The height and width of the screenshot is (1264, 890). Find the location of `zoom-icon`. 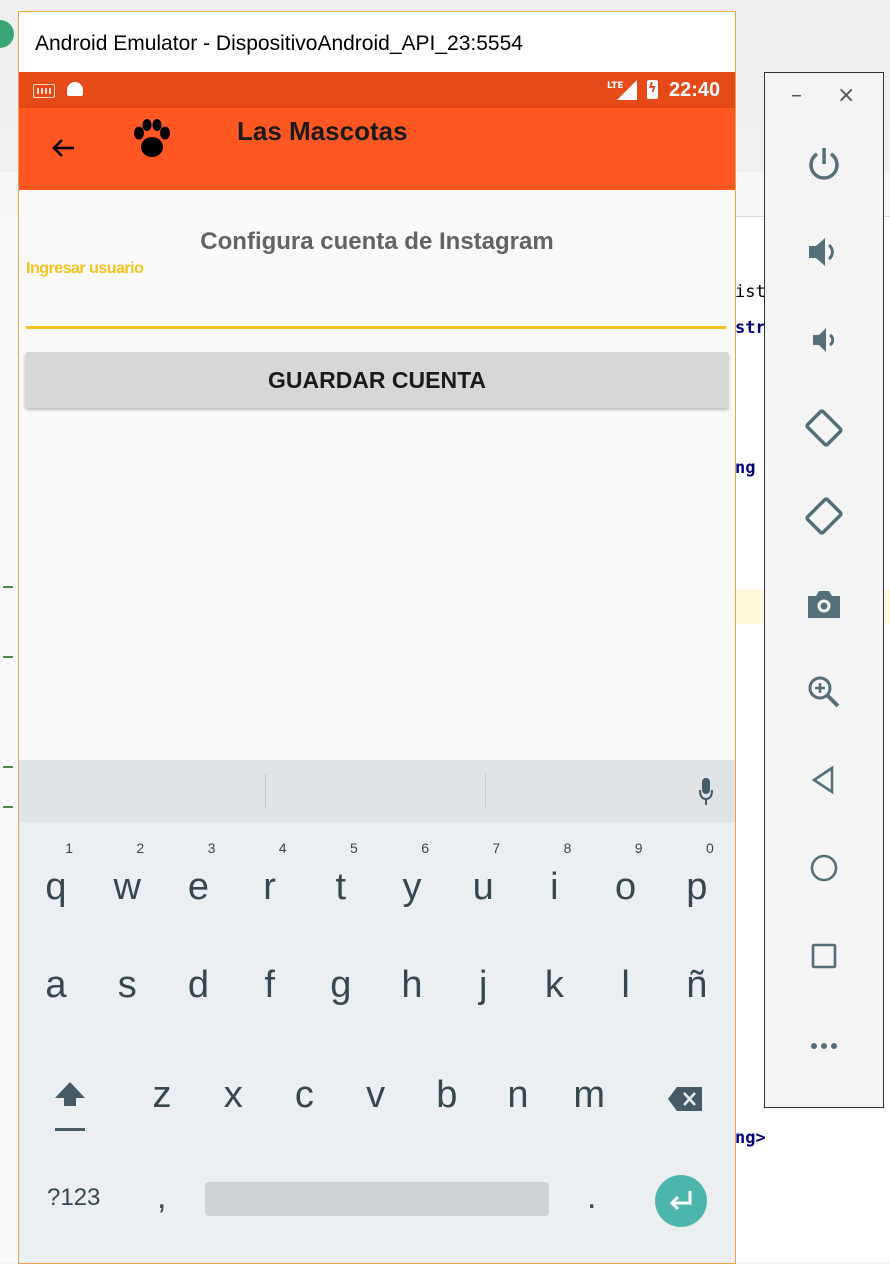

zoom-icon is located at coordinates (824, 692).